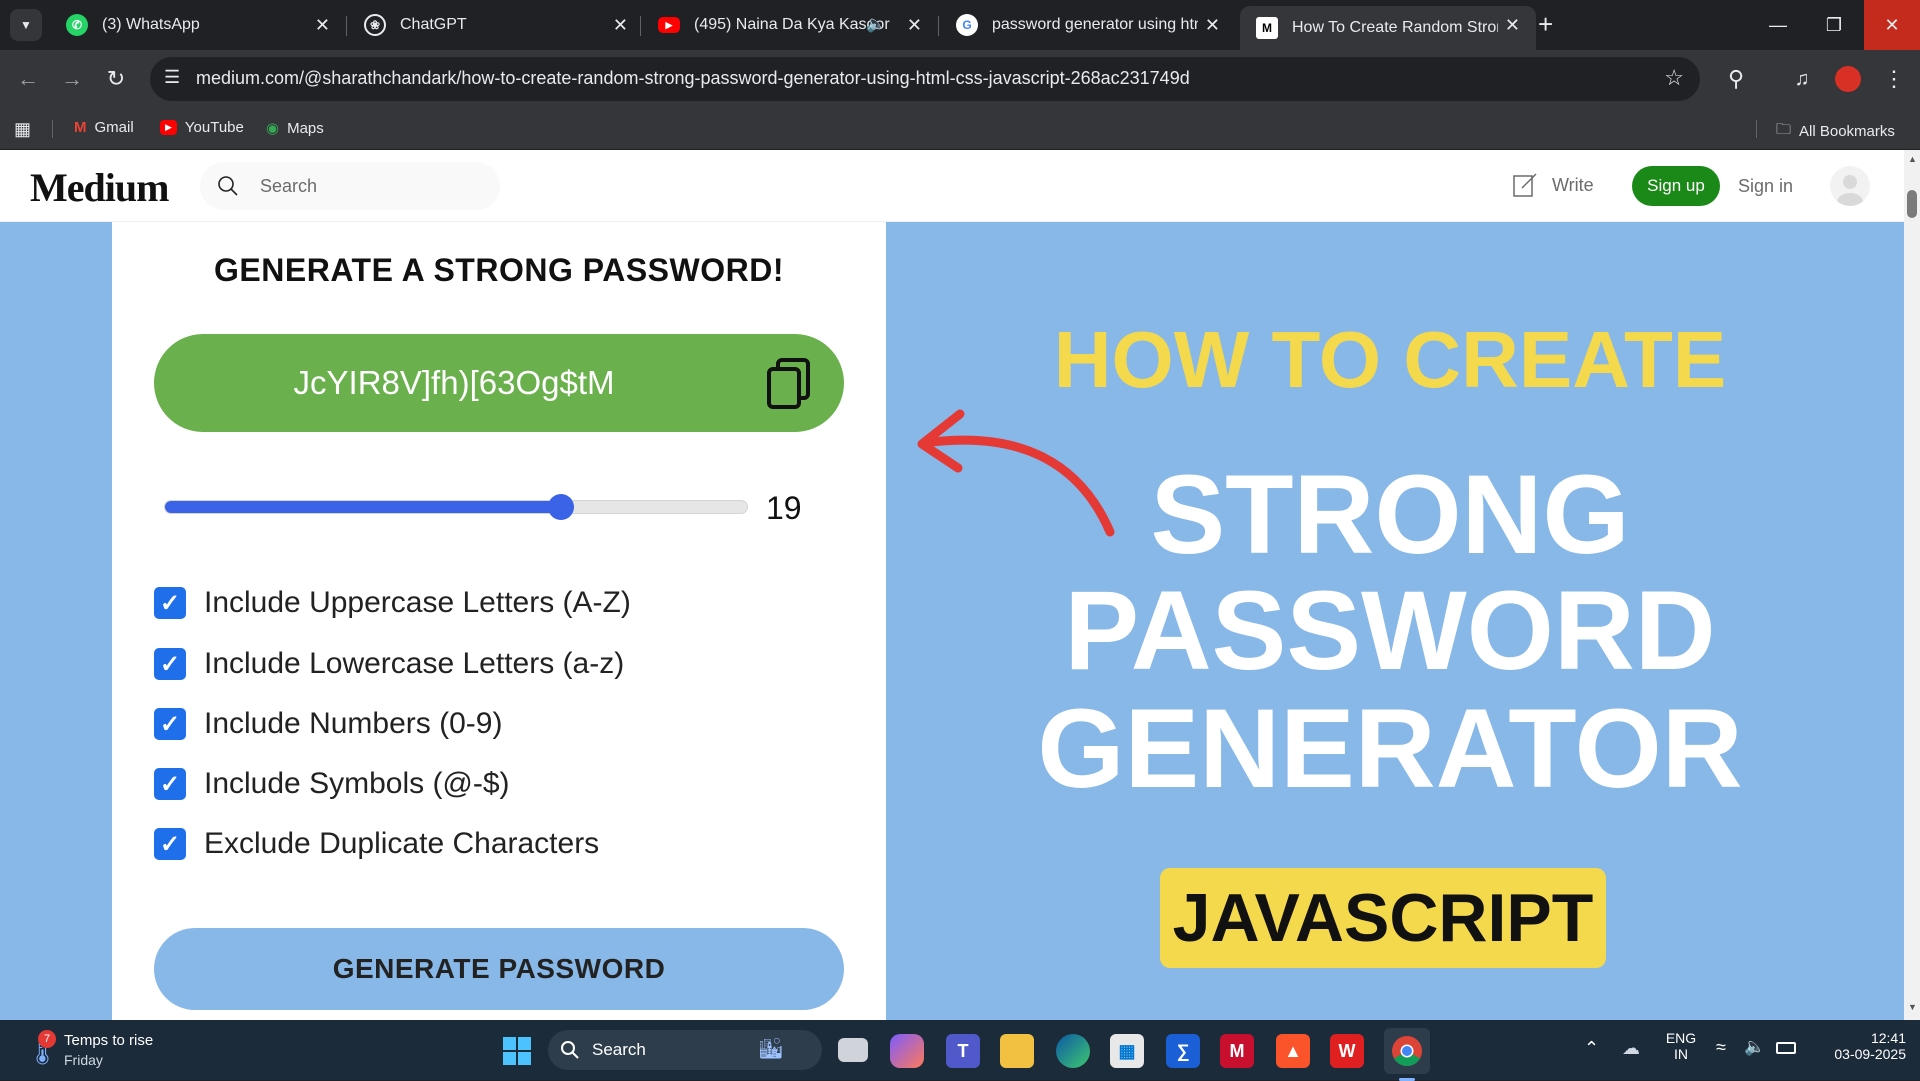 The width and height of the screenshot is (1920, 1081). I want to click on media-controls-icon: ♫, so click(1802, 79).